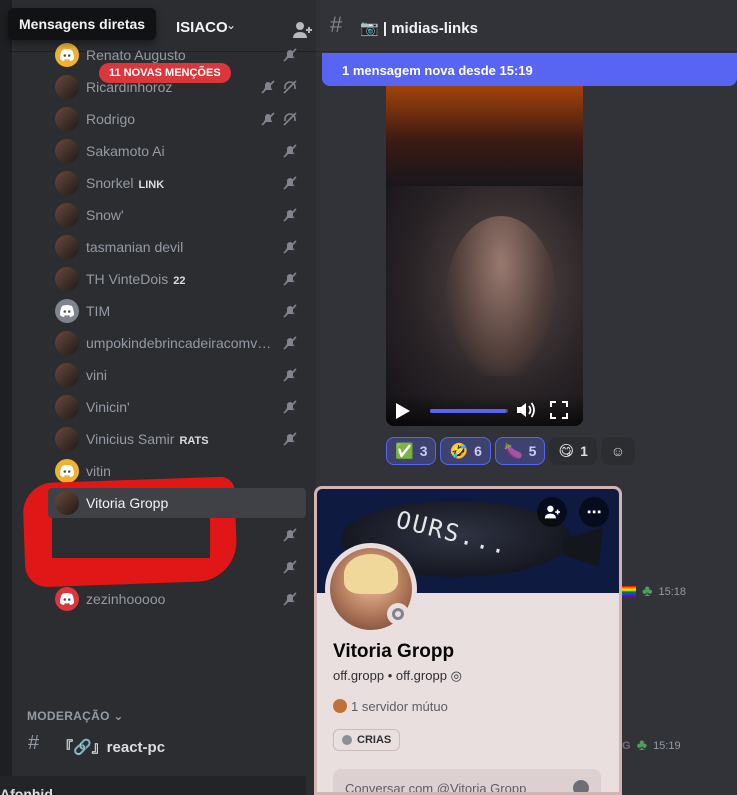  I want to click on username-text: off.gropp • off.gropp, so click(390, 675).